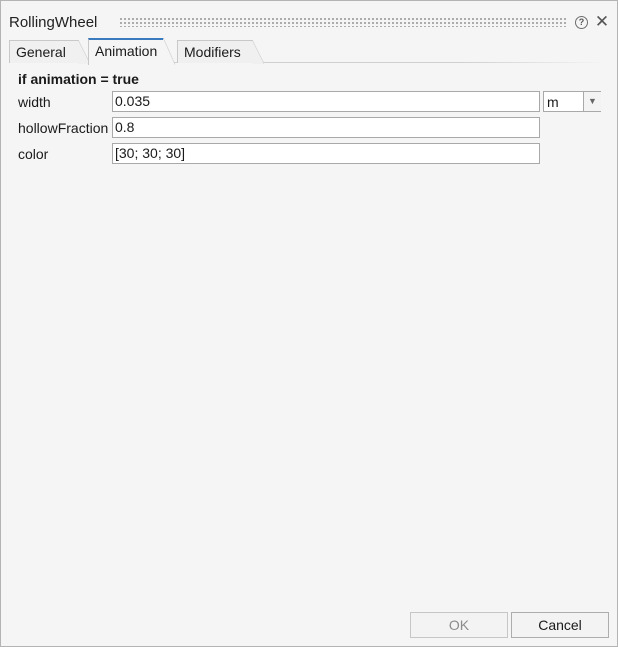 Image resolution: width=618 pixels, height=647 pixels. I want to click on title-bar: RollingWheel ? ✕, so click(309, 20).